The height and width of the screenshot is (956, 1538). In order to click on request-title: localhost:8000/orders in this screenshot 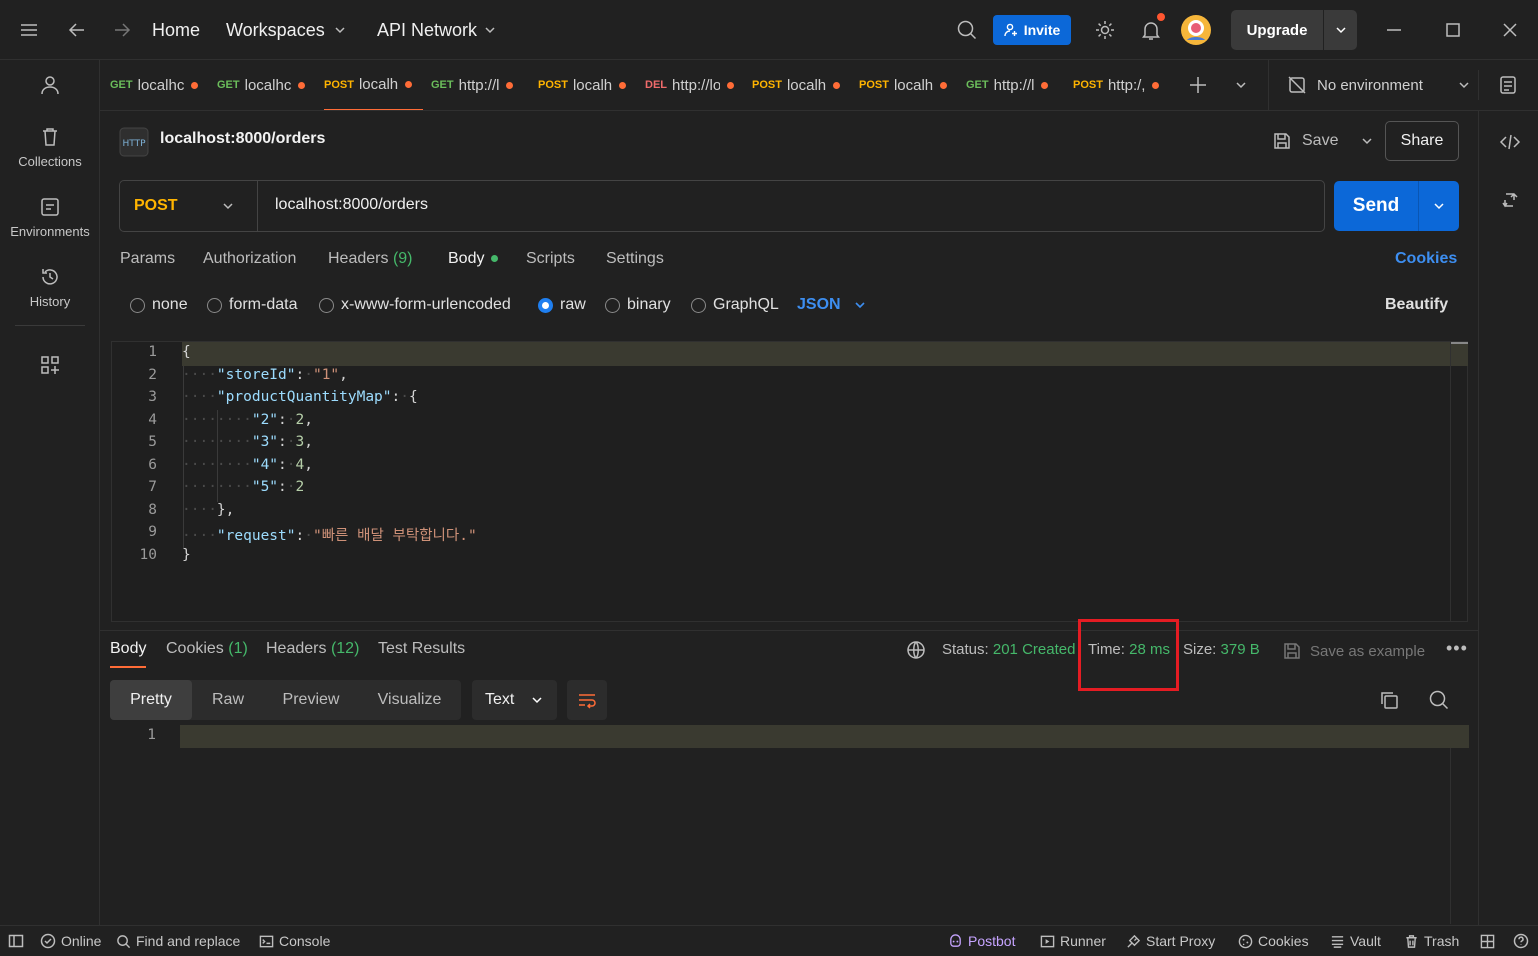, I will do `click(242, 139)`.